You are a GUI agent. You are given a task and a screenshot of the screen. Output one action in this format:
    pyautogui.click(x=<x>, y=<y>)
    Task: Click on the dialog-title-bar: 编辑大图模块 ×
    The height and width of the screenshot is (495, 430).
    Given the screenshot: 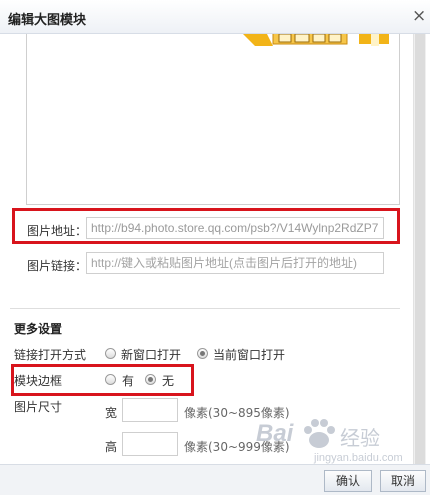 What is the action you would take?
    pyautogui.click(x=215, y=17)
    